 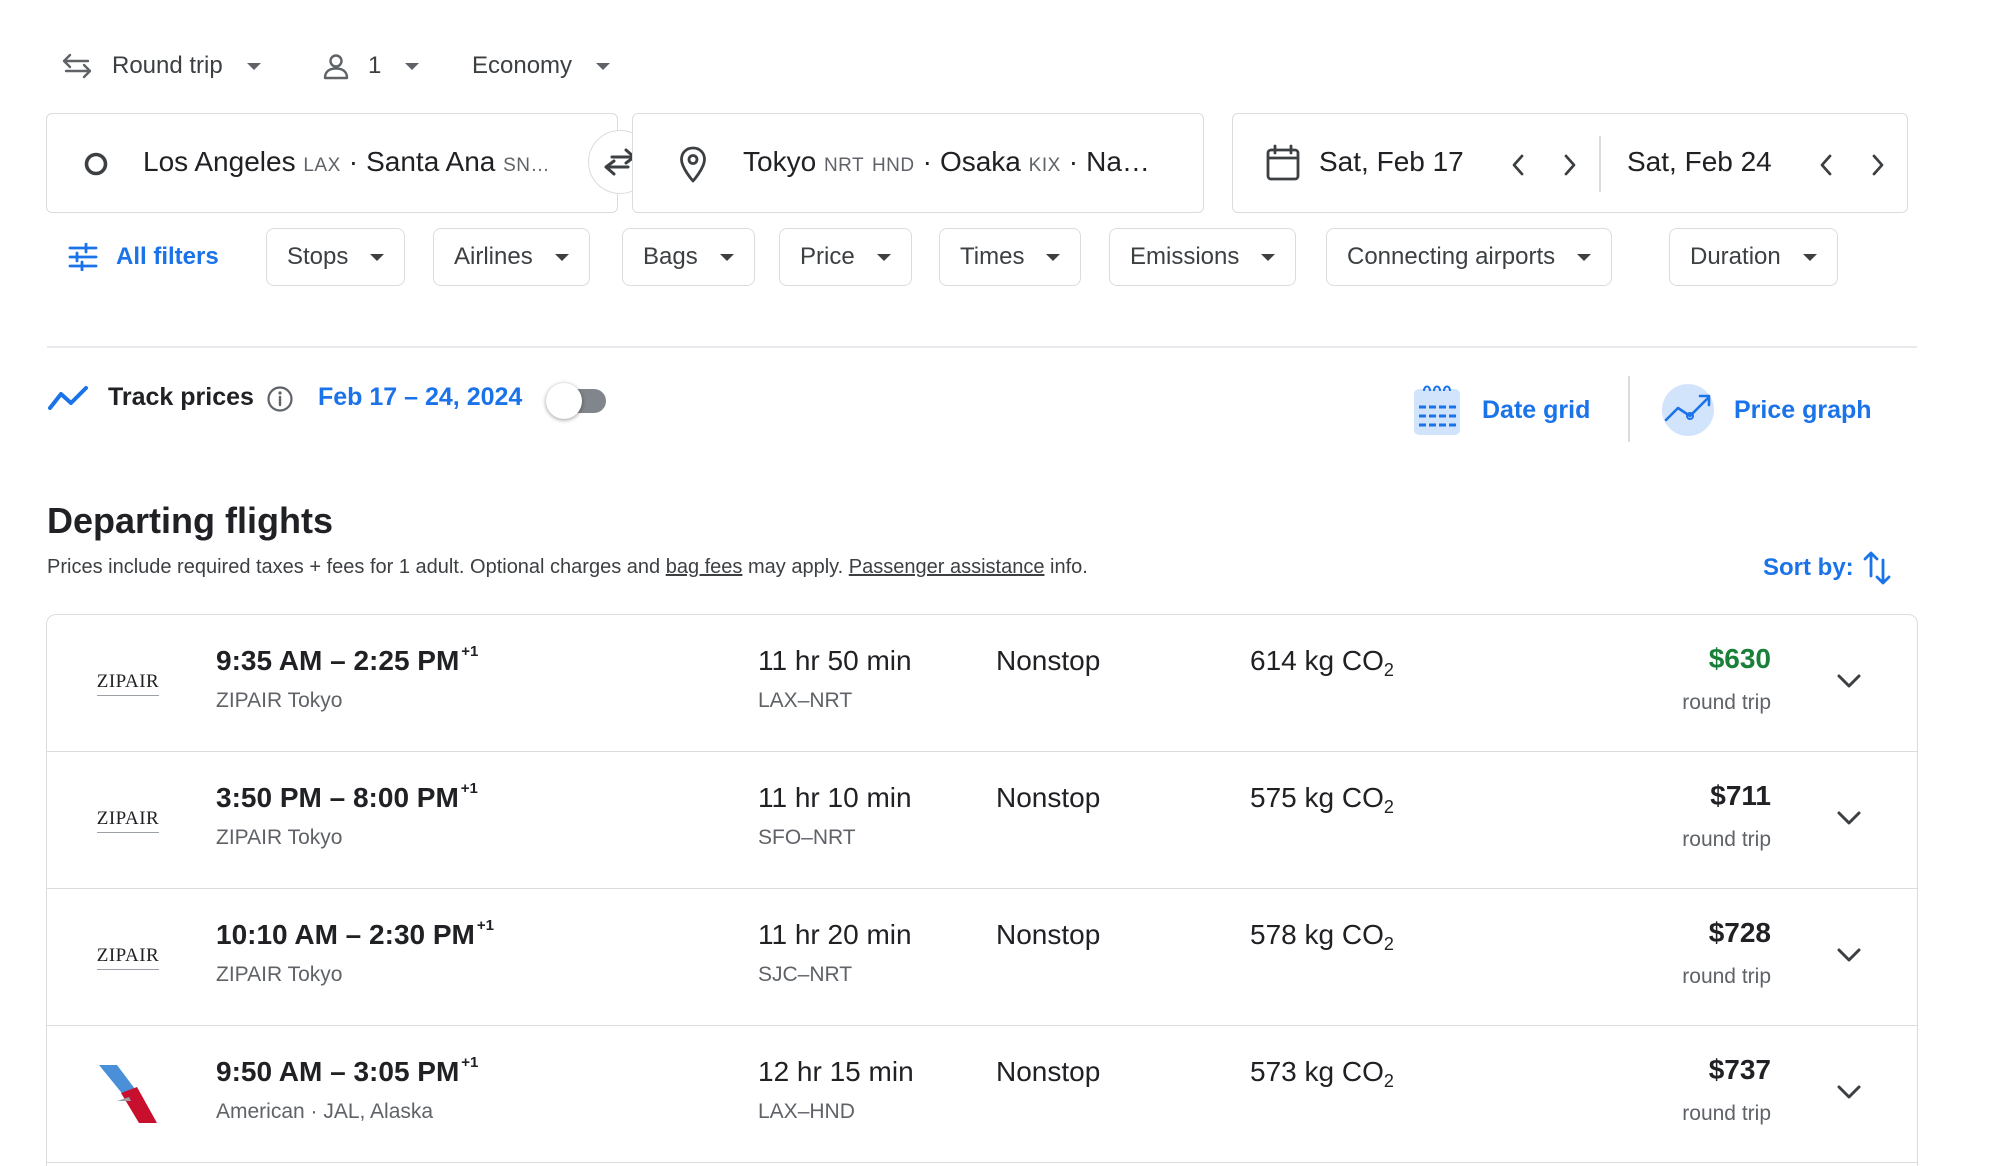 What do you see at coordinates (347, 1070) in the screenshot?
I see `flight-times: 9:50 AM – 3:05 PM +1` at bounding box center [347, 1070].